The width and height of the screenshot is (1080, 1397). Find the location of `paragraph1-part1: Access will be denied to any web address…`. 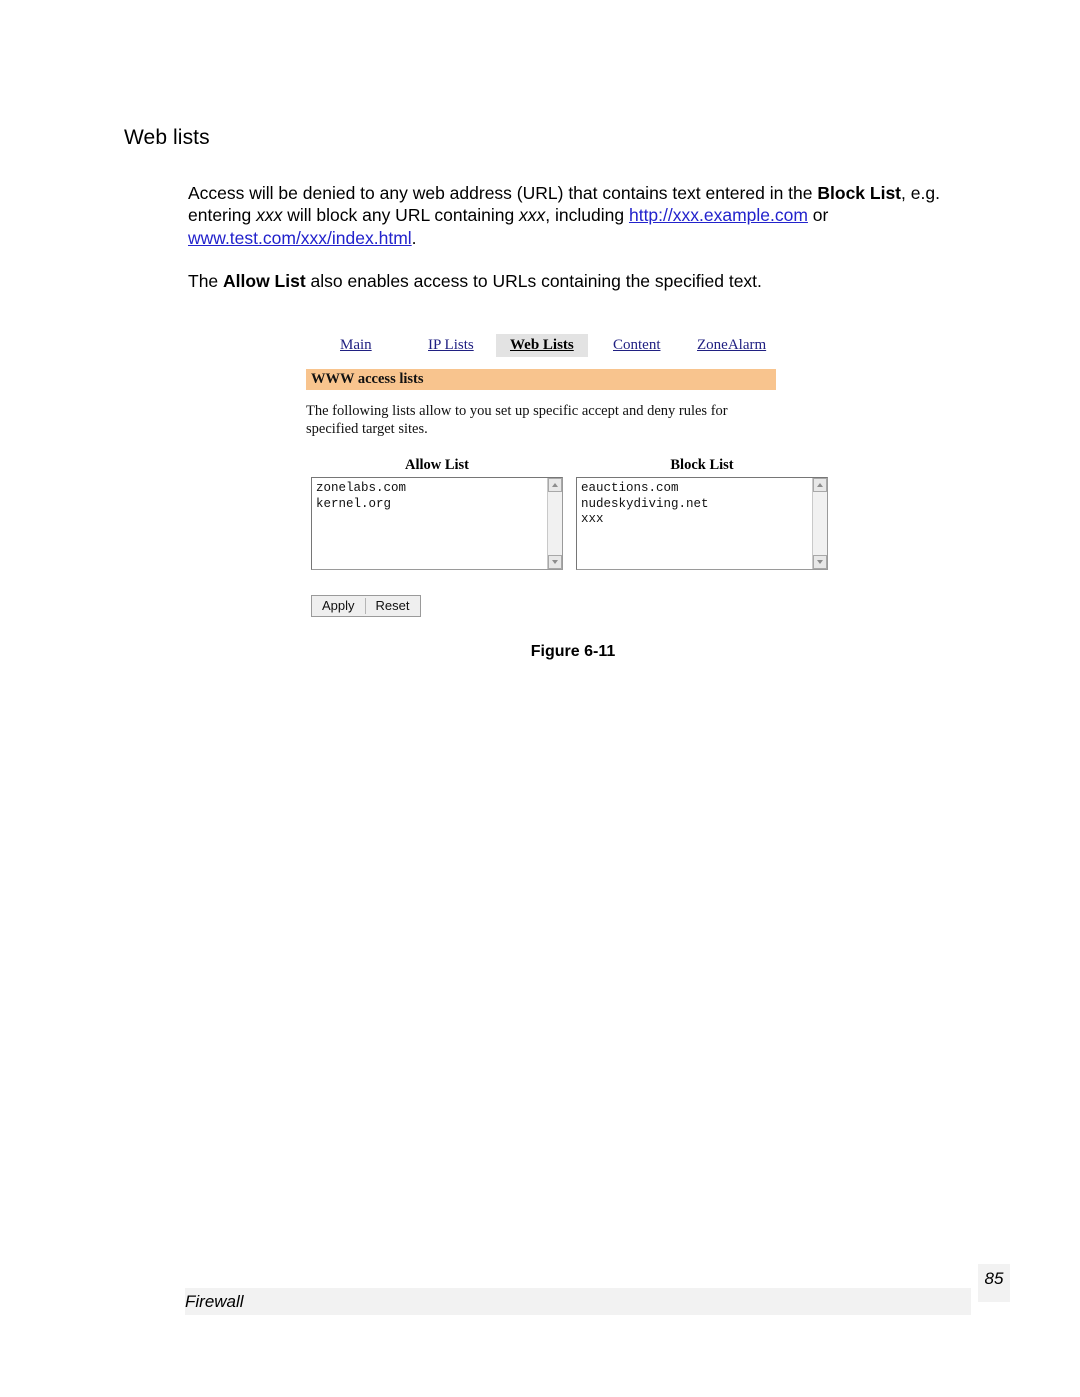

paragraph1-part1: Access will be denied to any web address… is located at coordinates (503, 193).